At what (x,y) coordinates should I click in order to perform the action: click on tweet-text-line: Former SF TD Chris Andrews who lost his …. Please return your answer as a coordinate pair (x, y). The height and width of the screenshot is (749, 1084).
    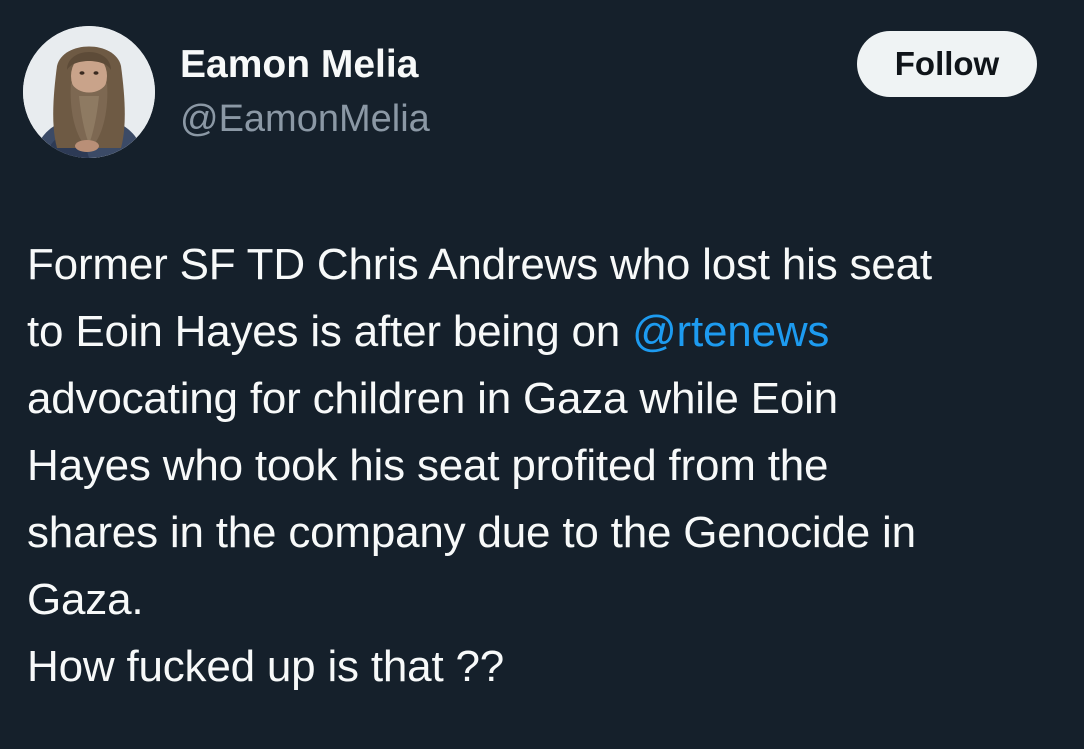
    Looking at the image, I should click on (549, 264).